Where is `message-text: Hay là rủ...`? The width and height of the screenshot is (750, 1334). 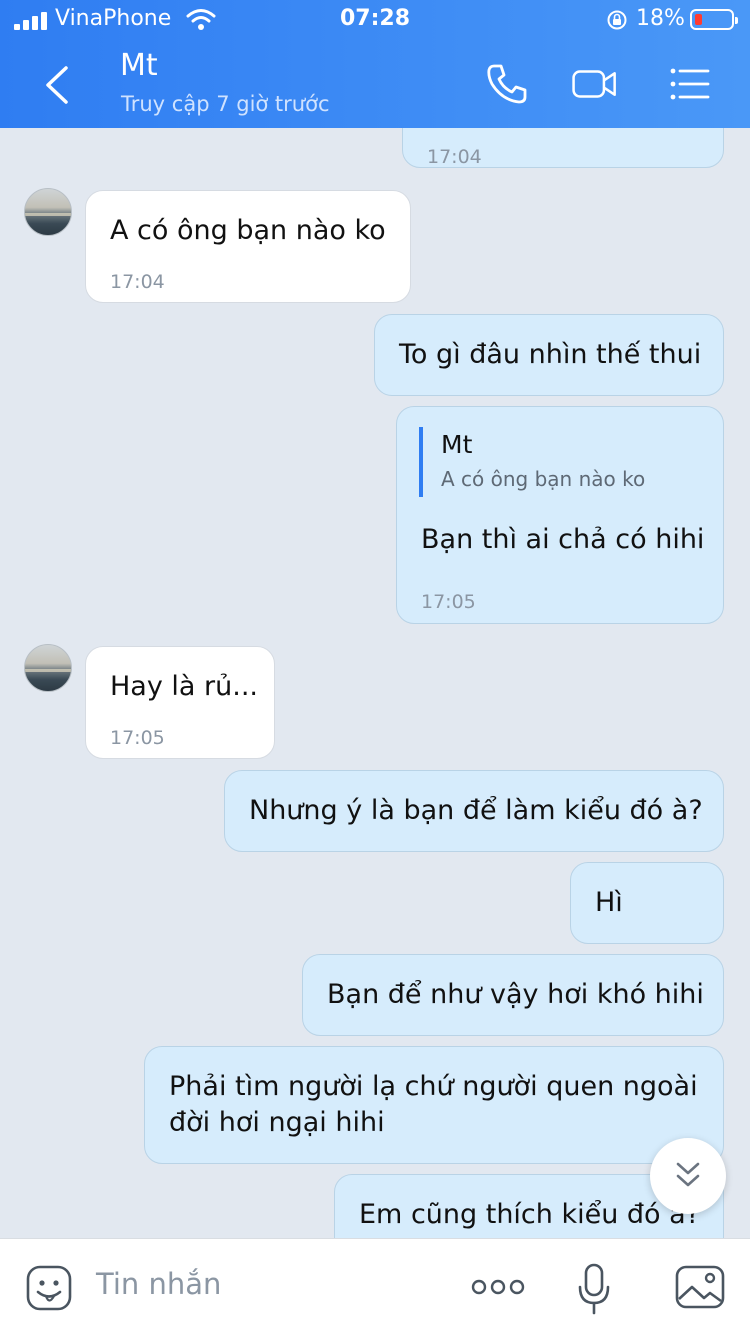 message-text: Hay là rủ... is located at coordinates (184, 686).